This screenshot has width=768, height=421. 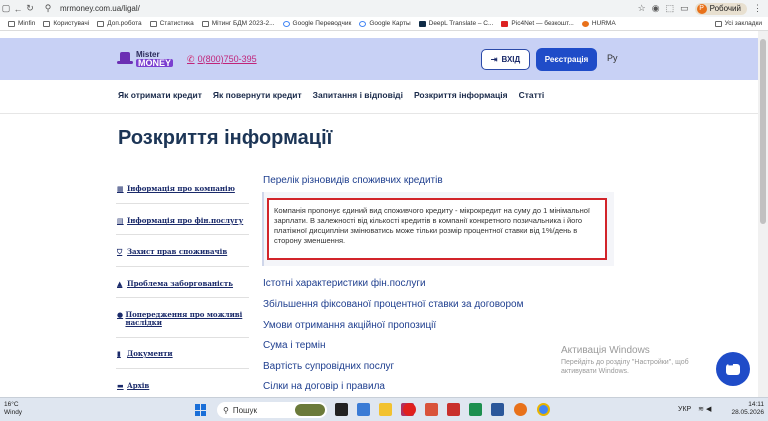 What do you see at coordinates (520, 409) in the screenshot?
I see `firefox-icon` at bounding box center [520, 409].